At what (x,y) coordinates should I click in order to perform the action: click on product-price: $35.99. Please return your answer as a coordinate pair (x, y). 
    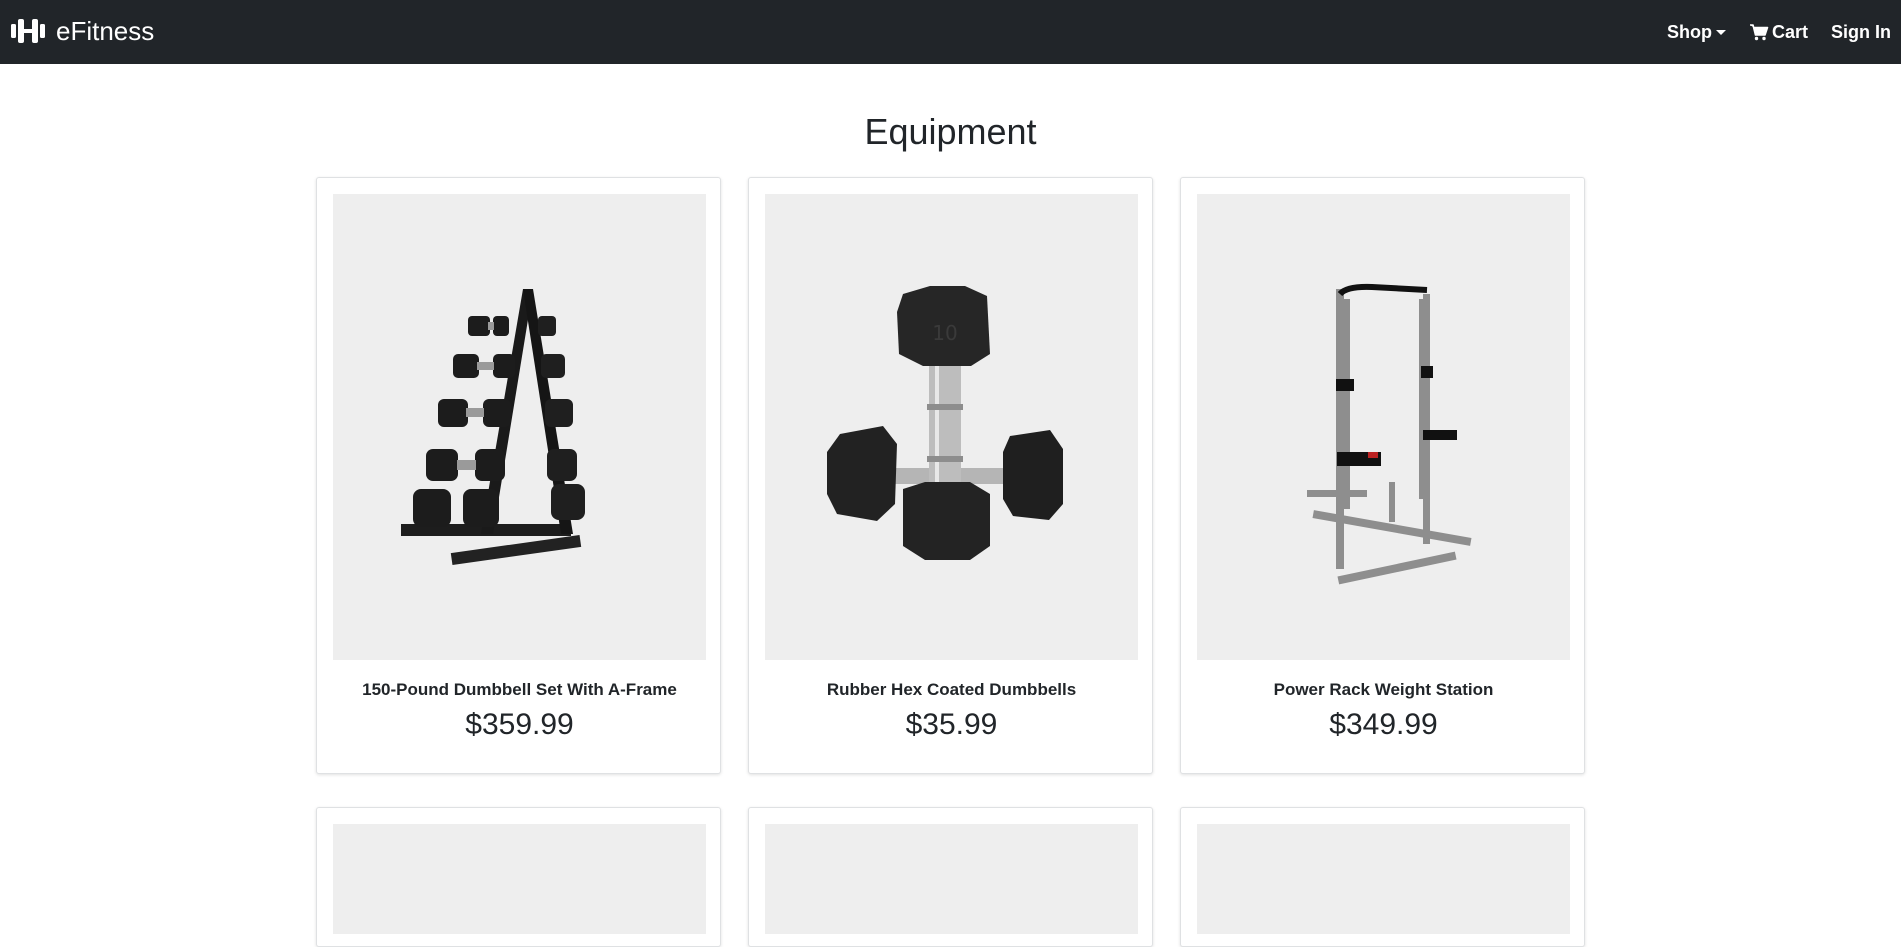
    Looking at the image, I should click on (951, 724).